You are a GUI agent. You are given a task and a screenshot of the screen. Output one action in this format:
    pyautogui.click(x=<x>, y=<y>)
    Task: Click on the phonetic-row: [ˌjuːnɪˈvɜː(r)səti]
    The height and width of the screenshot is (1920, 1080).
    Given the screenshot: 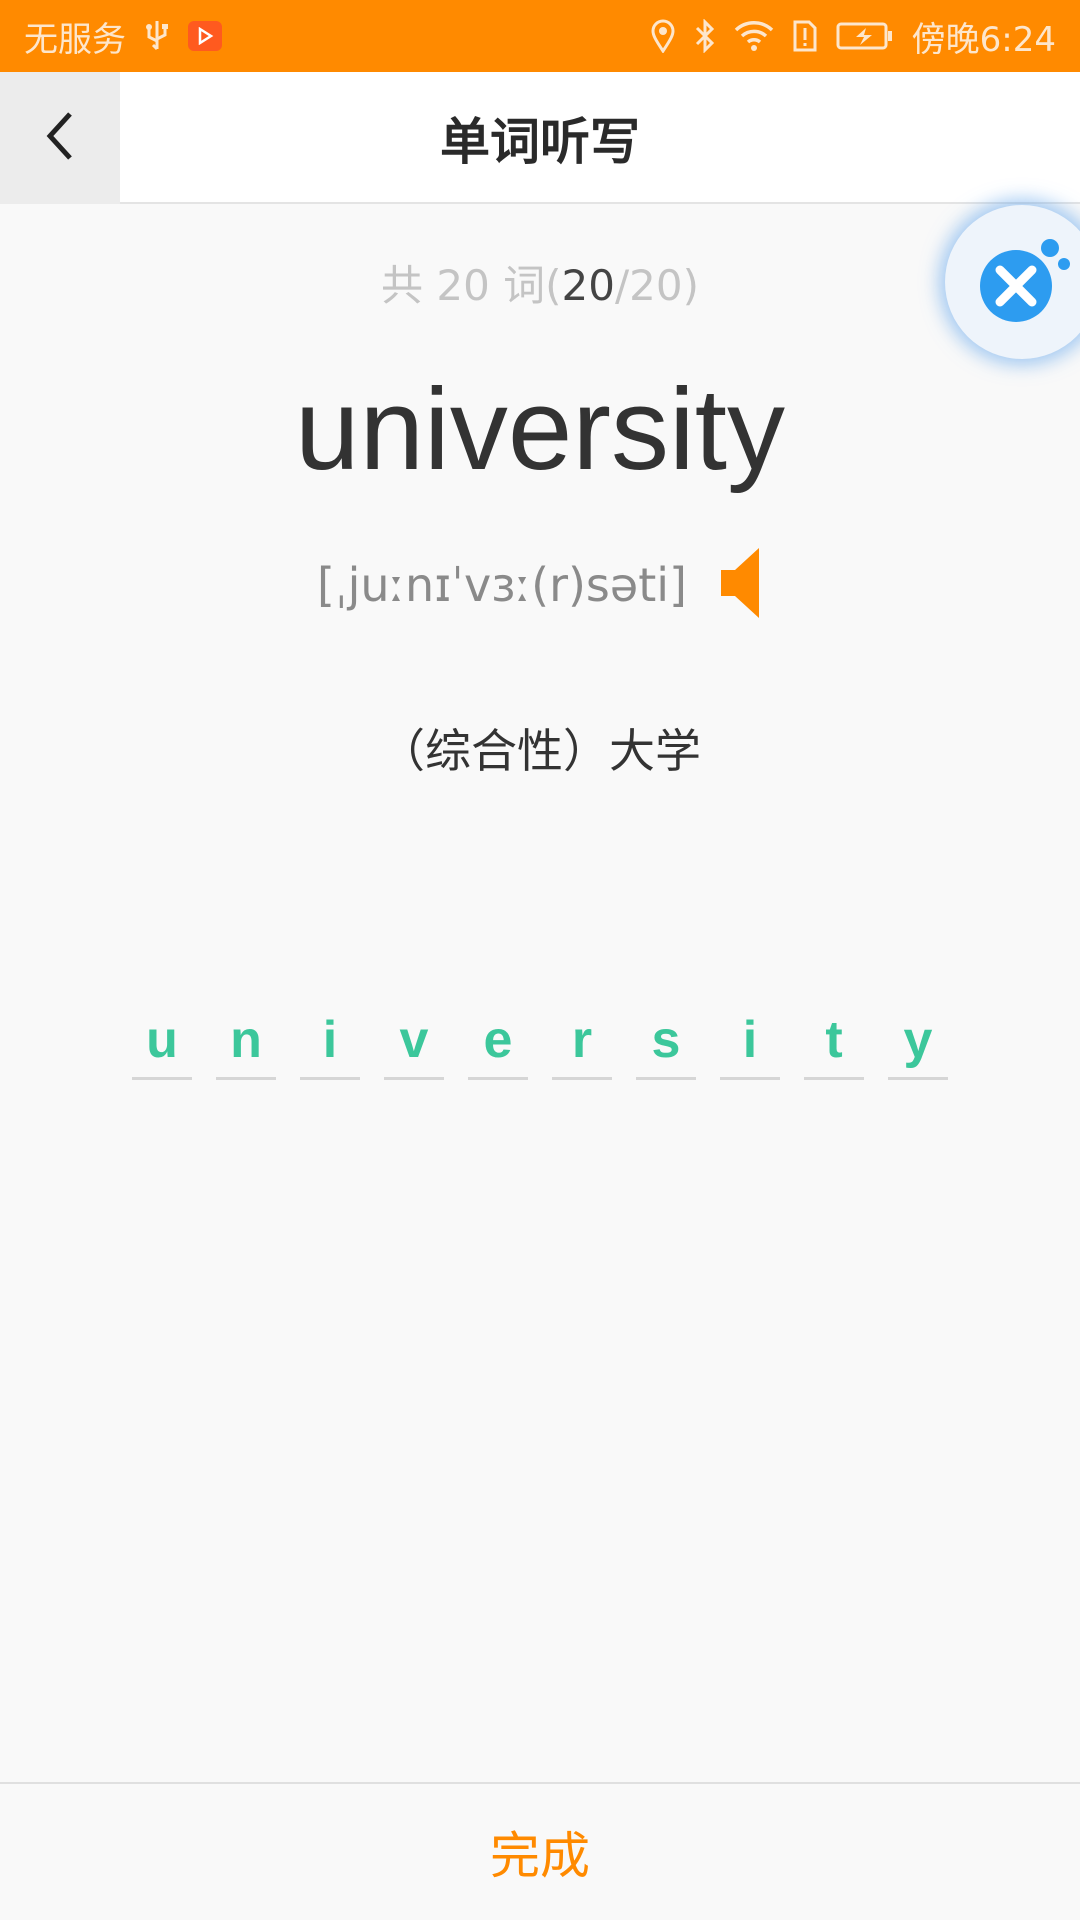 What is the action you would take?
    pyautogui.click(x=540, y=585)
    